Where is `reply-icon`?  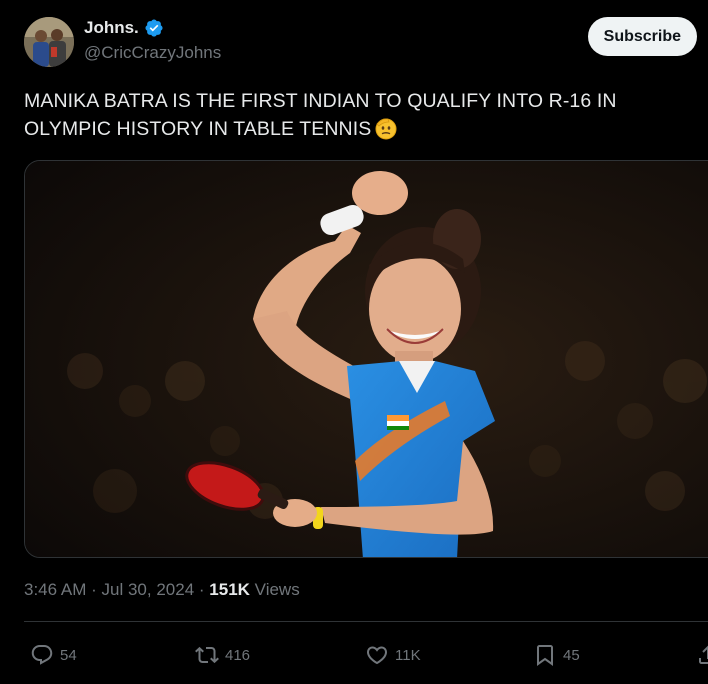 reply-icon is located at coordinates (42, 655).